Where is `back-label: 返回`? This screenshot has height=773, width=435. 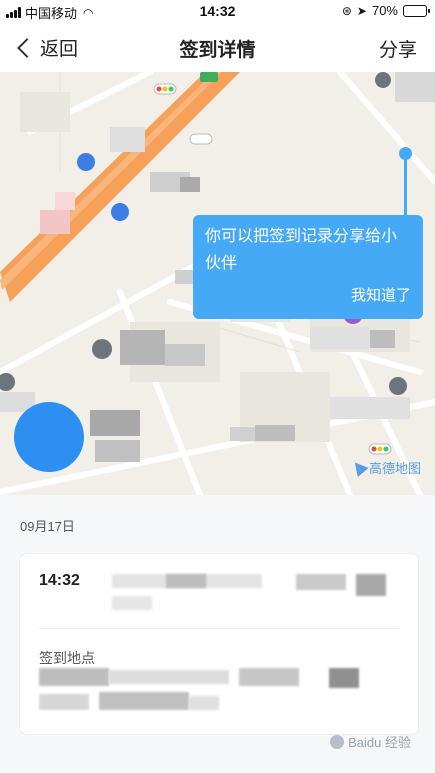
back-label: 返回 is located at coordinates (59, 49).